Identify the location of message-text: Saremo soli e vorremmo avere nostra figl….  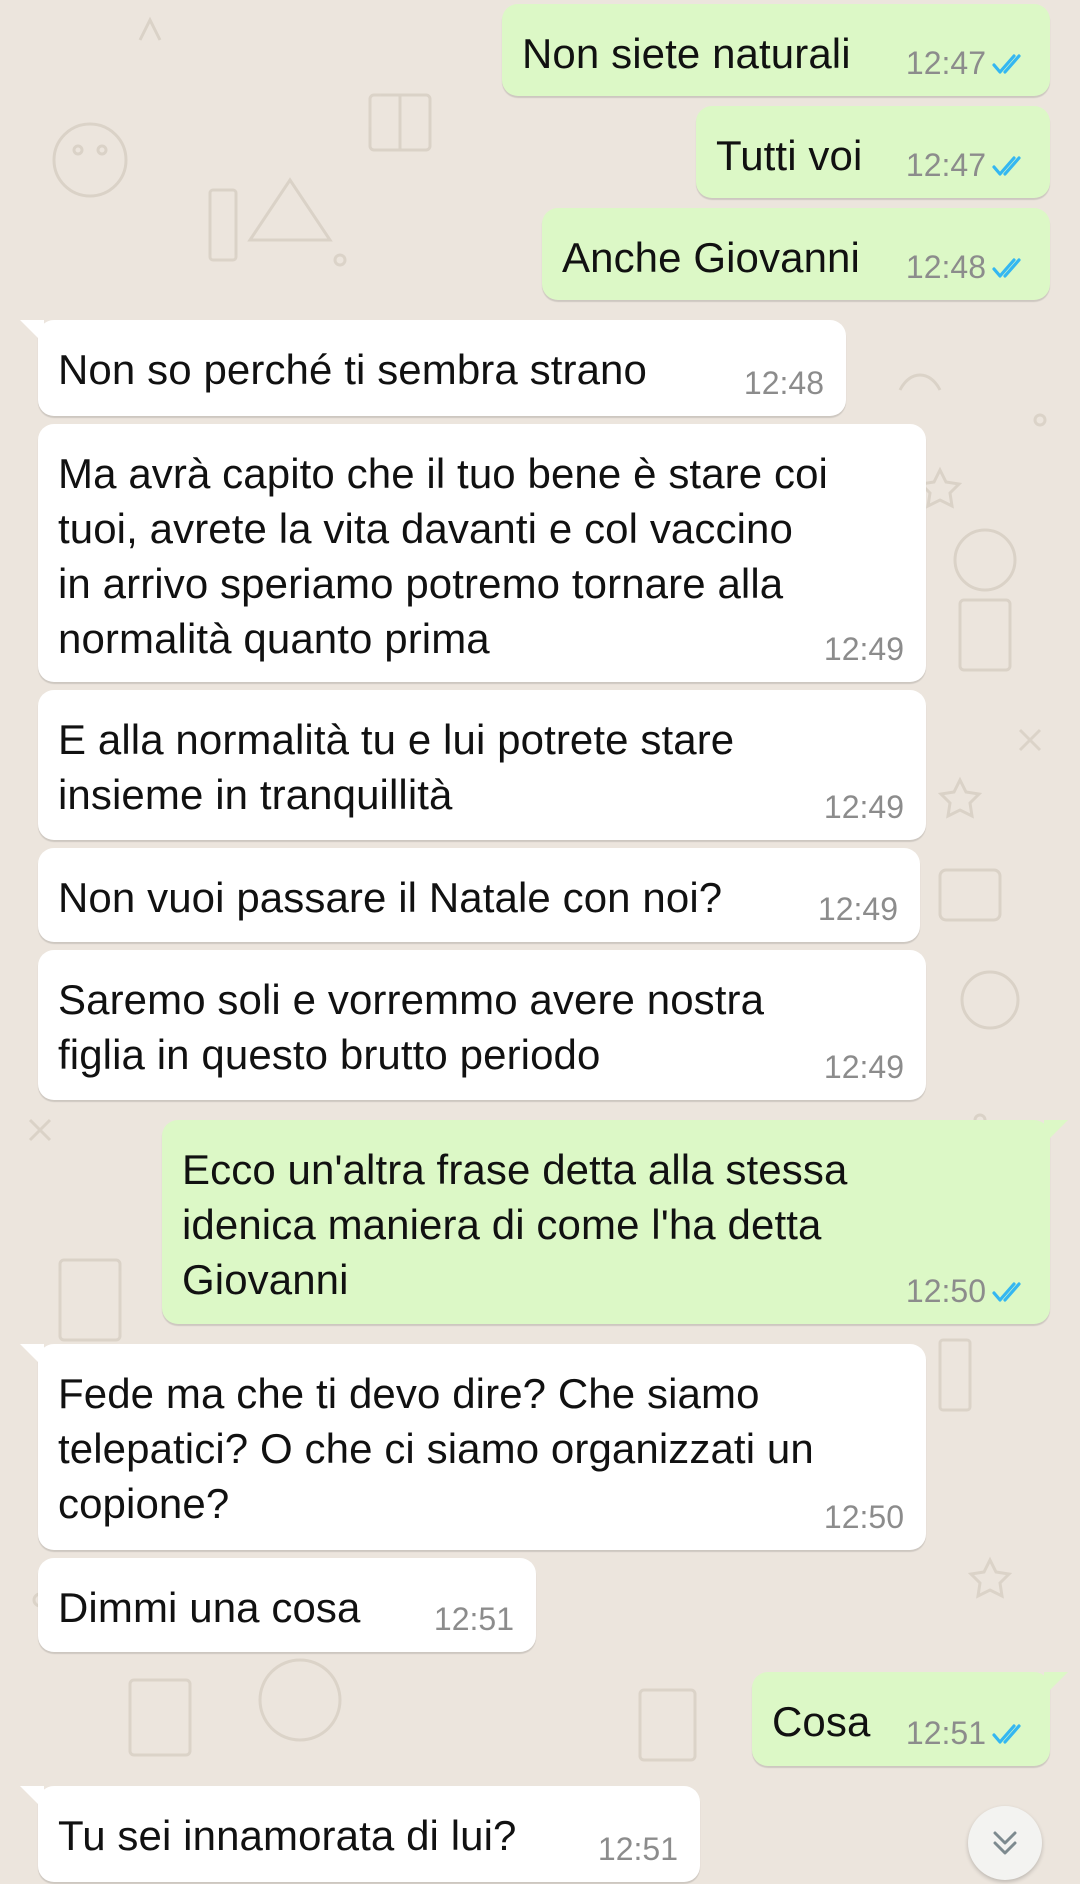
(411, 1027).